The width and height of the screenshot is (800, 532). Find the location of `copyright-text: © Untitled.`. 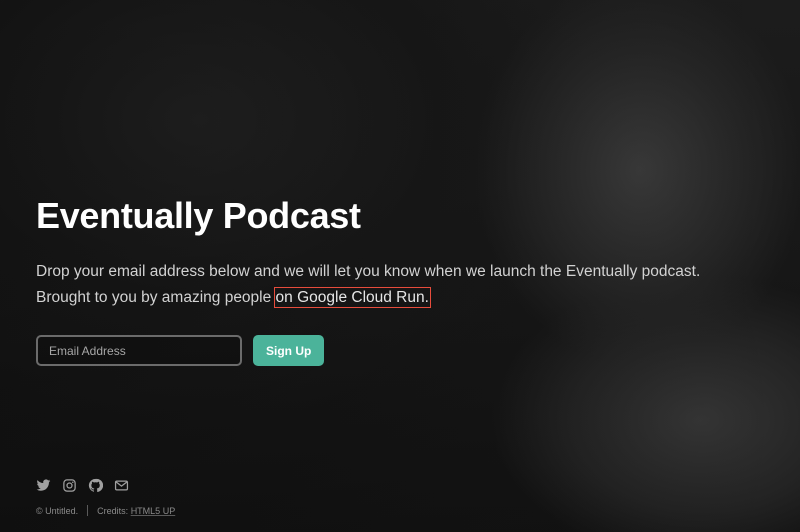

copyright-text: © Untitled. is located at coordinates (57, 510).